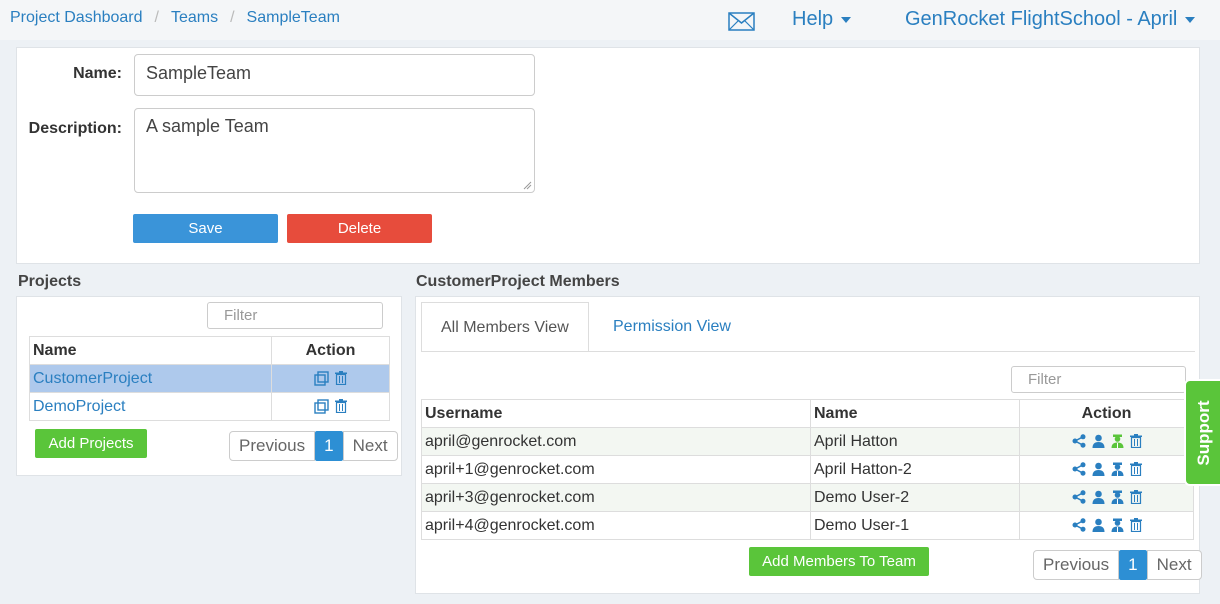 The width and height of the screenshot is (1220, 604). I want to click on breadcrumb-teams: Teams, so click(194, 18).